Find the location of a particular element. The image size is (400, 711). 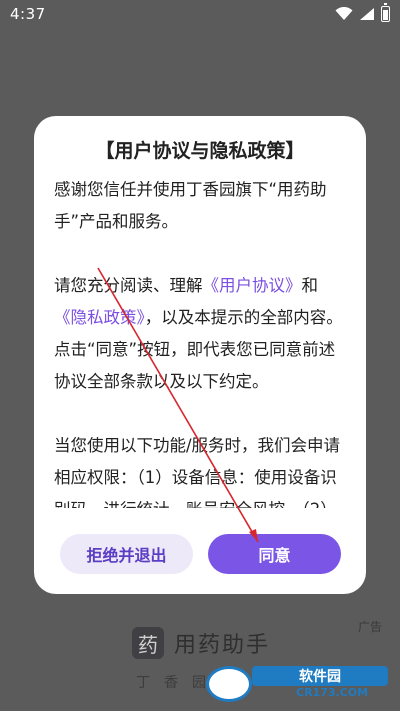

dialog-button-row: 拒绝并退出 同意 is located at coordinates (200, 554).